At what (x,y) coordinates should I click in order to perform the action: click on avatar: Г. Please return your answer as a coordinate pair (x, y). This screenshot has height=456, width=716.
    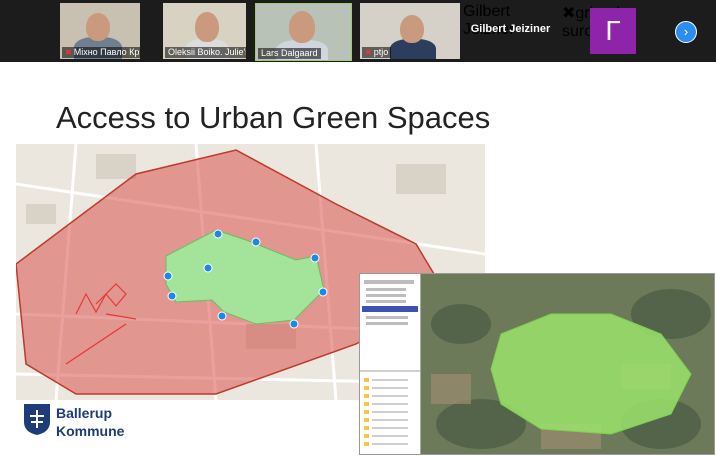
    Looking at the image, I should click on (613, 31).